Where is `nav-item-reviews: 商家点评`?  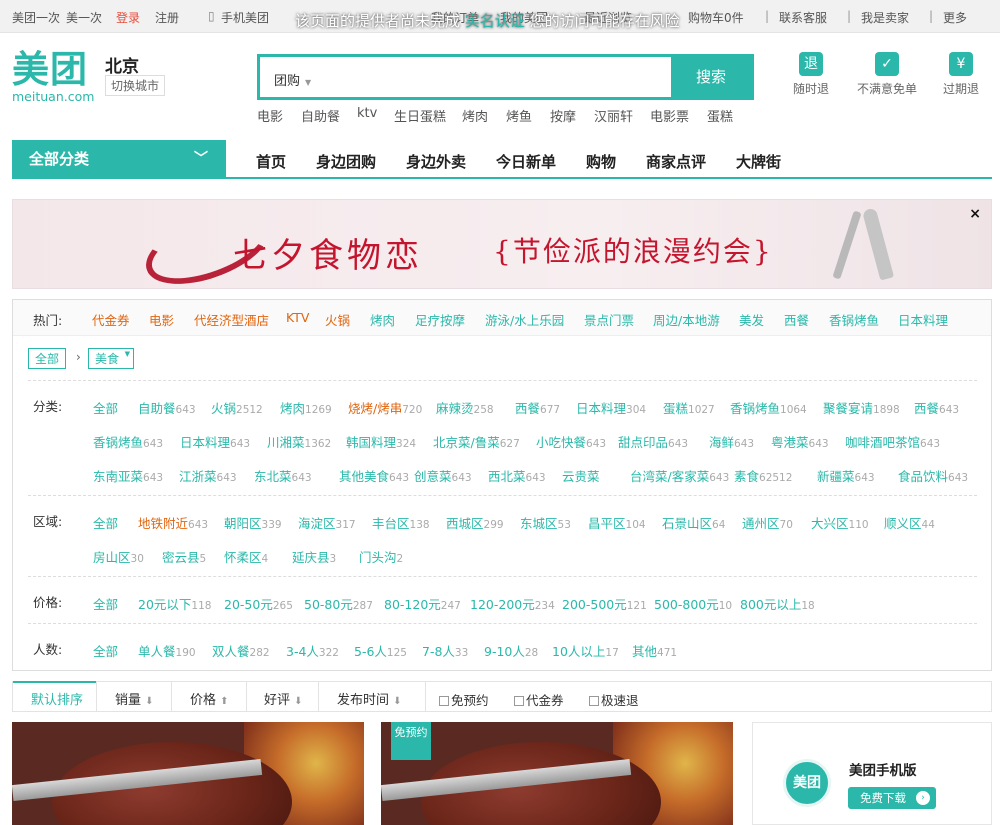 nav-item-reviews: 商家点评 is located at coordinates (676, 161).